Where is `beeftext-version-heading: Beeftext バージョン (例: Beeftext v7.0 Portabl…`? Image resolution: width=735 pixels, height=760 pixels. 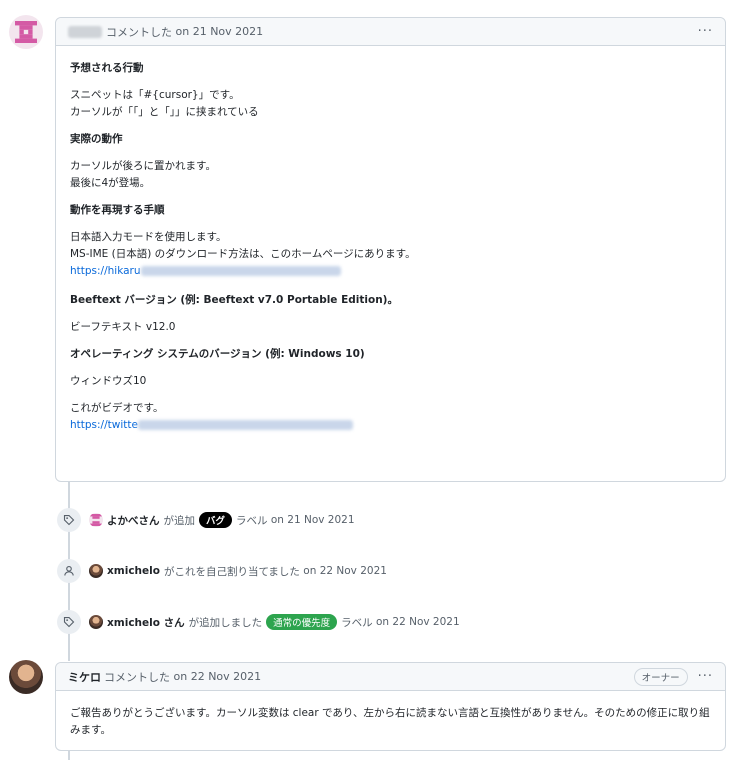
beeftext-version-heading: Beeftext バージョン (例: Beeftext v7.0 Portabl… is located at coordinates (234, 300).